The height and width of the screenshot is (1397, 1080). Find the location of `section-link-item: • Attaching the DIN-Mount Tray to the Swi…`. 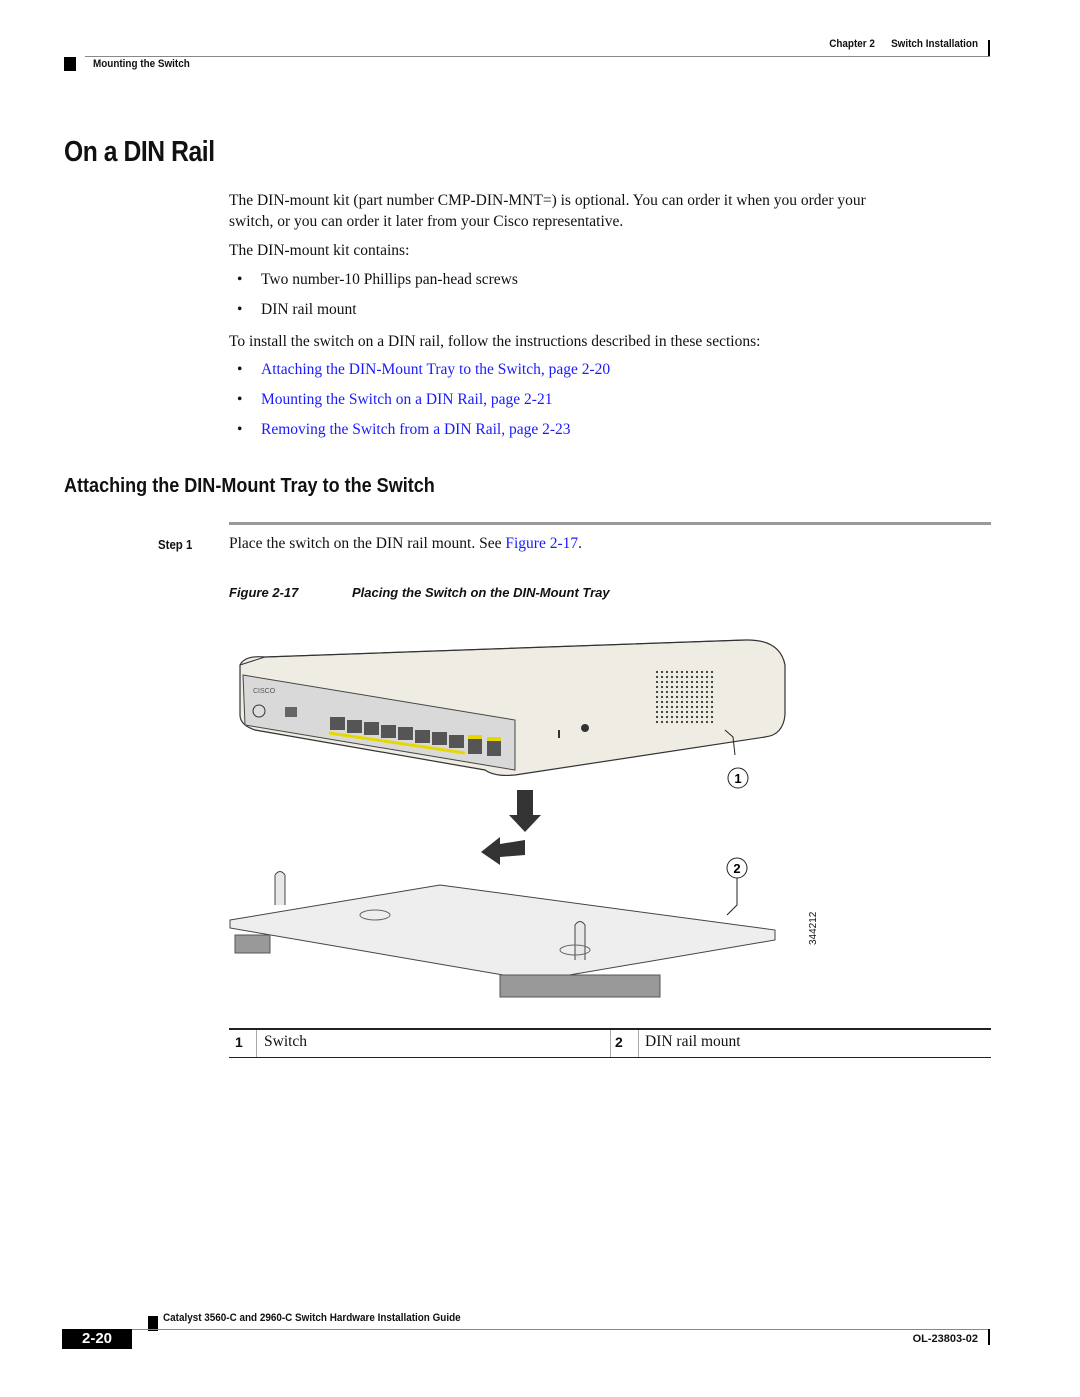

section-link-item: • Attaching the DIN-Mount Tray to the Swi… is located at coordinates (424, 369).